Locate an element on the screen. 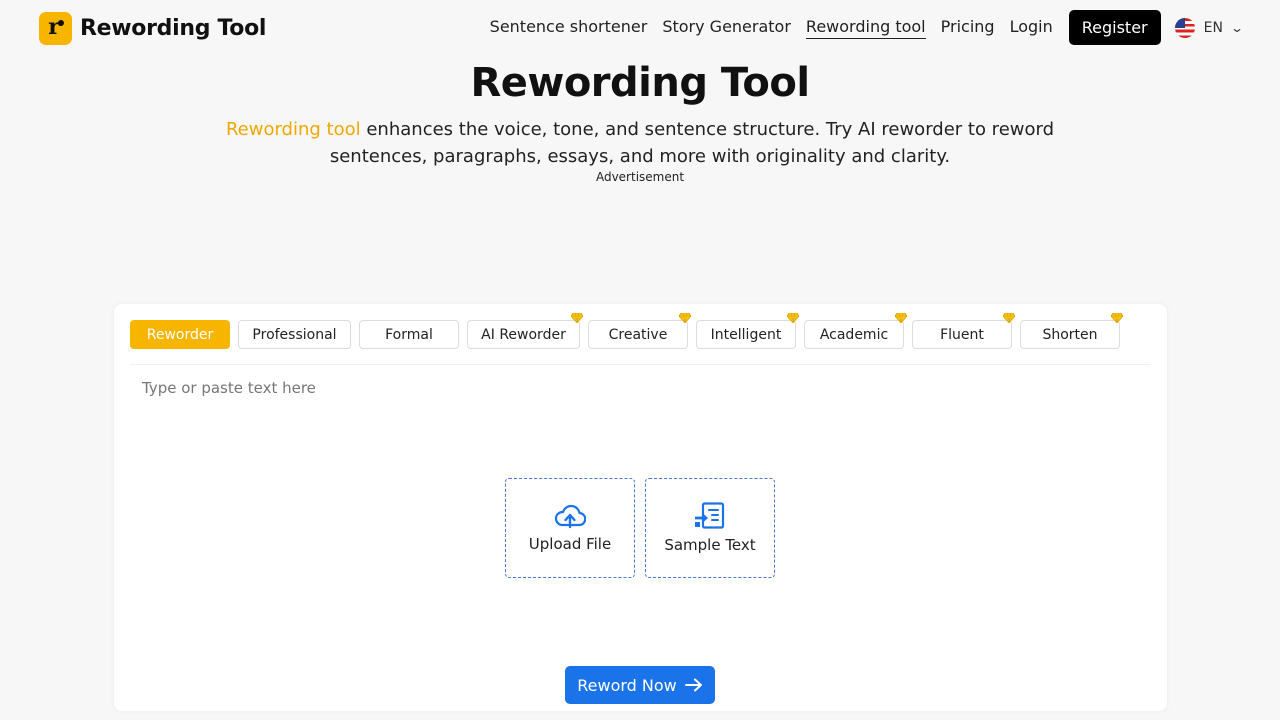  mode-fluent: Fluent is located at coordinates (963, 331).